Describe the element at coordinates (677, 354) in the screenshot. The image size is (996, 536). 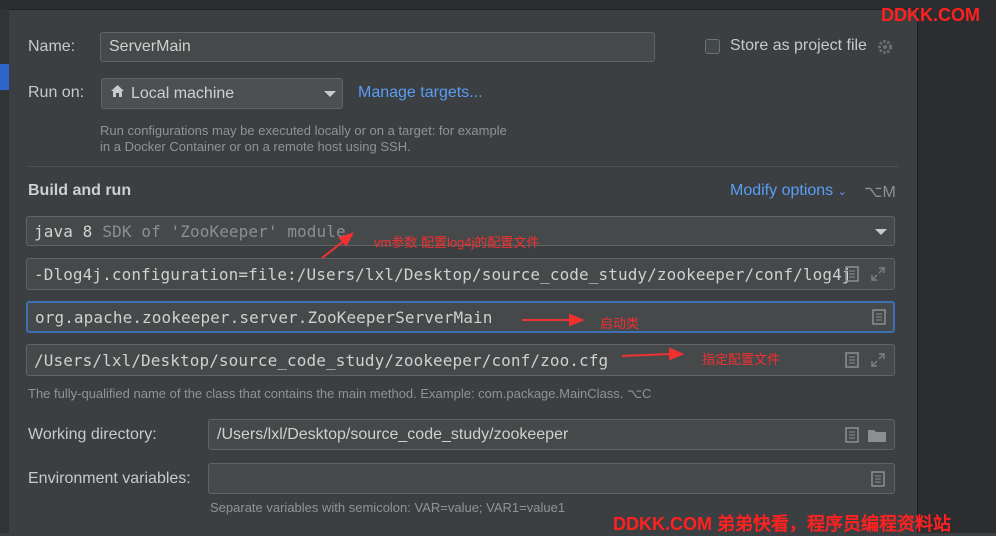
I see `args-annotation-arrowhead` at that location.